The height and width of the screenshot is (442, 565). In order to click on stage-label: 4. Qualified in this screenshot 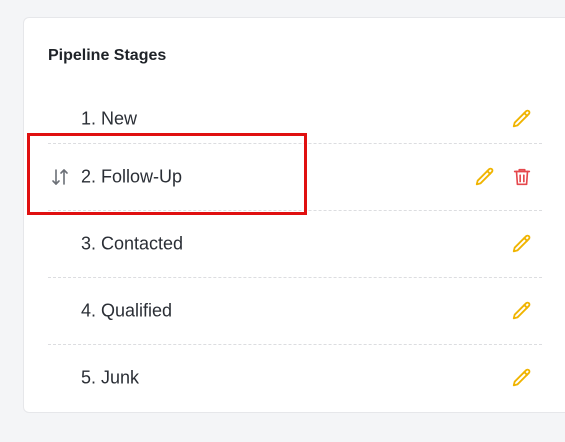, I will do `click(127, 310)`.